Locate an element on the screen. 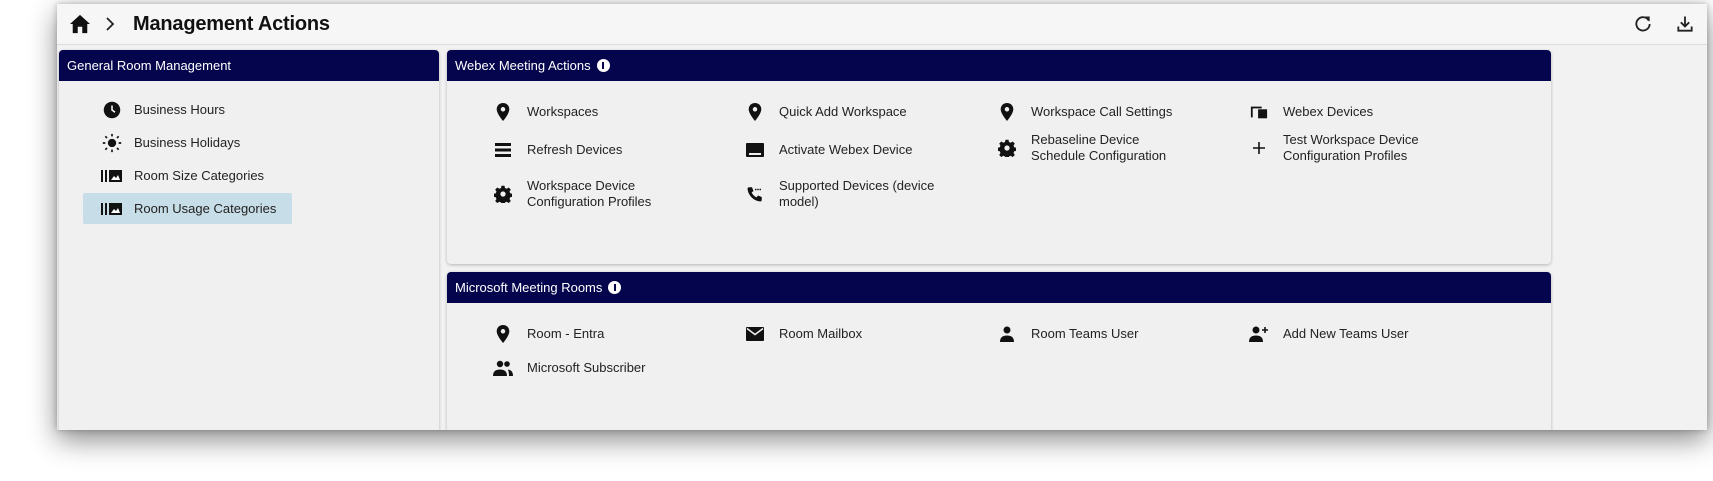 The height and width of the screenshot is (481, 1713). phone-icon is located at coordinates (755, 194).